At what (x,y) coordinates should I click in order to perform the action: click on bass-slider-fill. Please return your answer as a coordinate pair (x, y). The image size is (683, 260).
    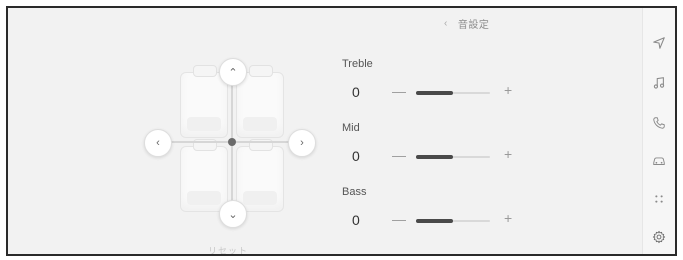
    Looking at the image, I should click on (434, 221).